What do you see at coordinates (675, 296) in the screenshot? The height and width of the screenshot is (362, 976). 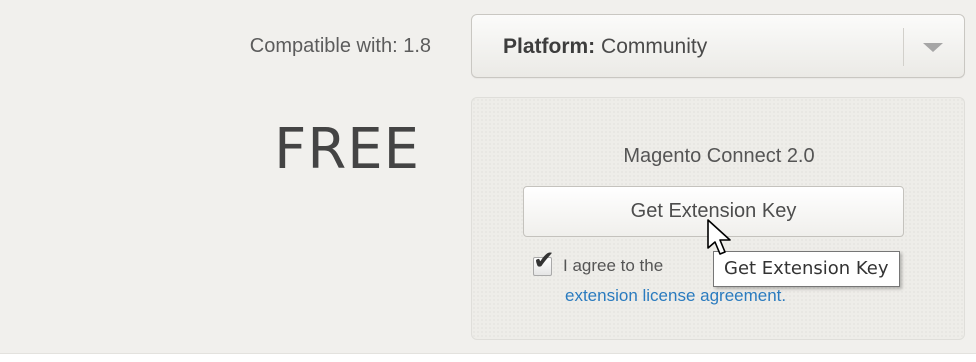 I see `license-agreement-link: extension license agreement.` at bounding box center [675, 296].